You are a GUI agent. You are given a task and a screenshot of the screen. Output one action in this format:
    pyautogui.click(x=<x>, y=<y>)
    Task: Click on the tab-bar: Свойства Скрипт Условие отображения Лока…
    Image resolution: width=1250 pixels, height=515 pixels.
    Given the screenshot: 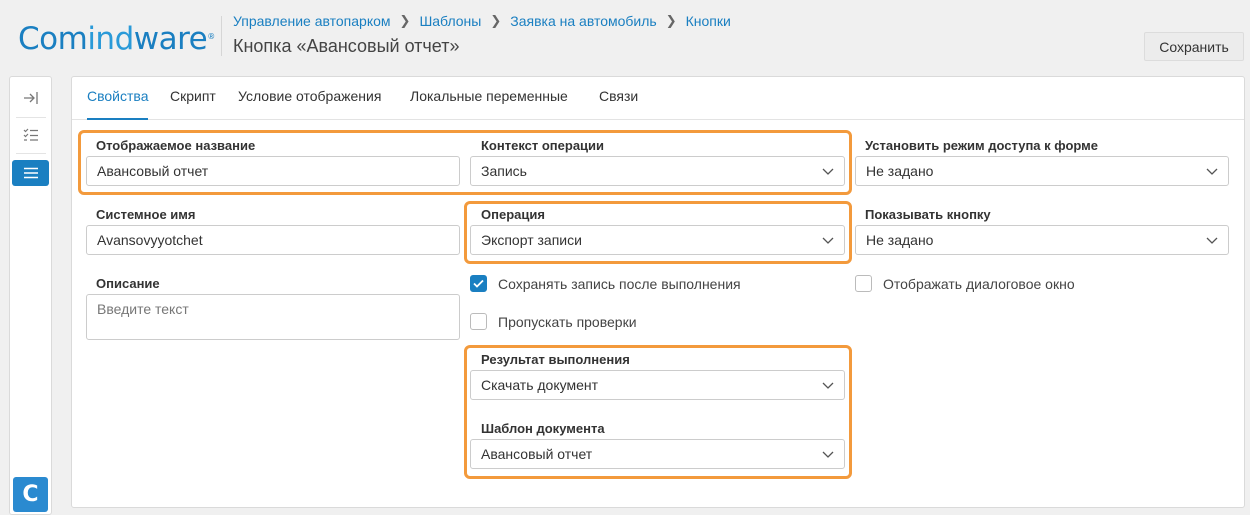 What is the action you would take?
    pyautogui.click(x=658, y=98)
    